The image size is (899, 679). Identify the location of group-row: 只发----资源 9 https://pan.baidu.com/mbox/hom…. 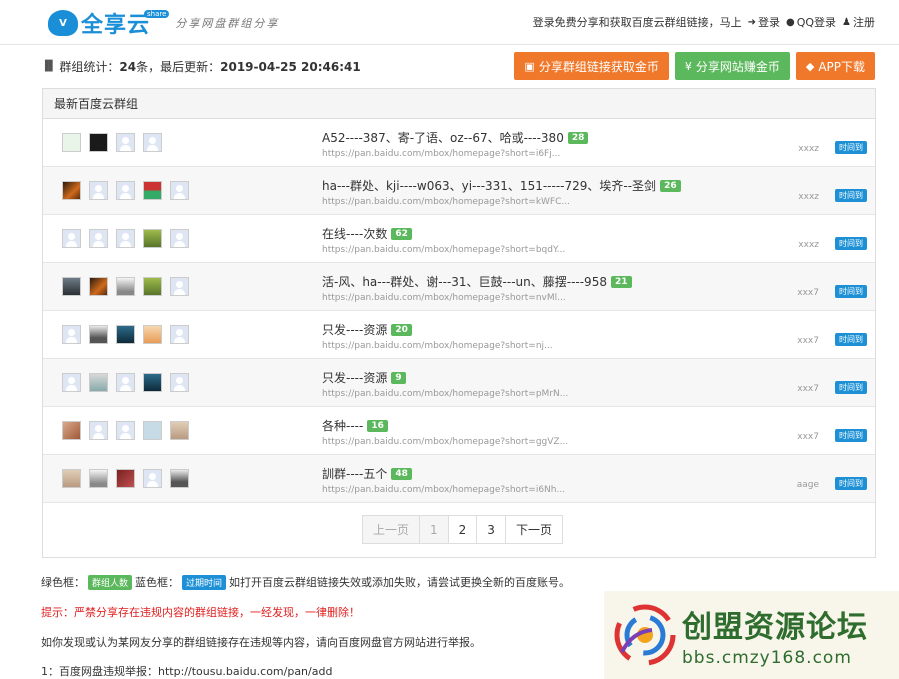
(459, 383).